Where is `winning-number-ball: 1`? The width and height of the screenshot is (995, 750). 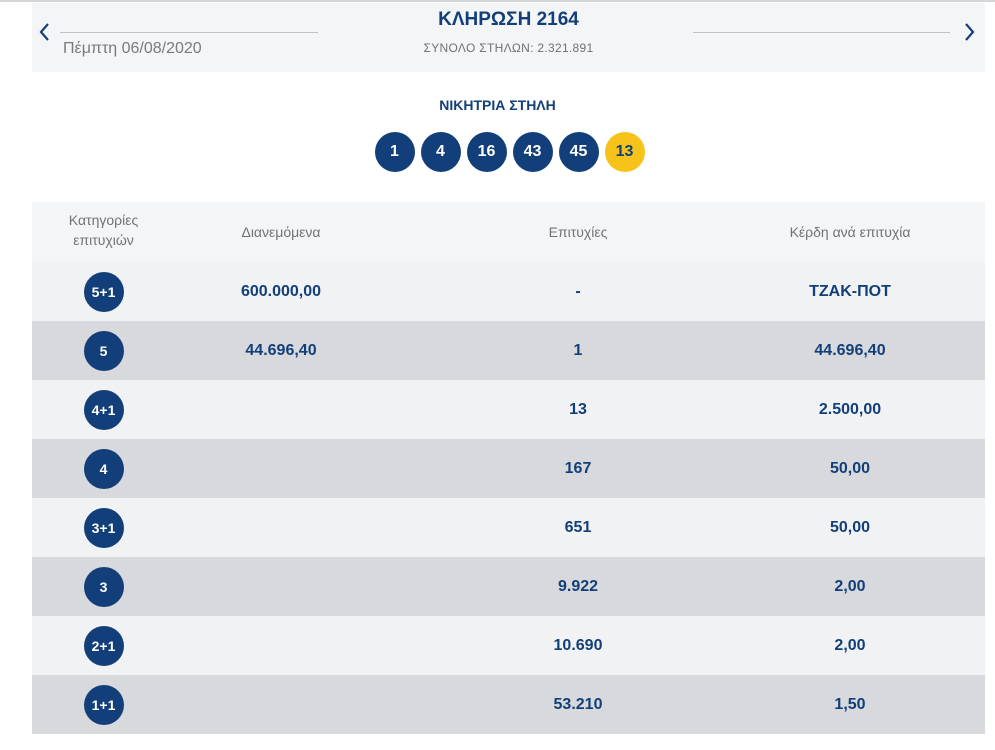 winning-number-ball: 1 is located at coordinates (394, 152).